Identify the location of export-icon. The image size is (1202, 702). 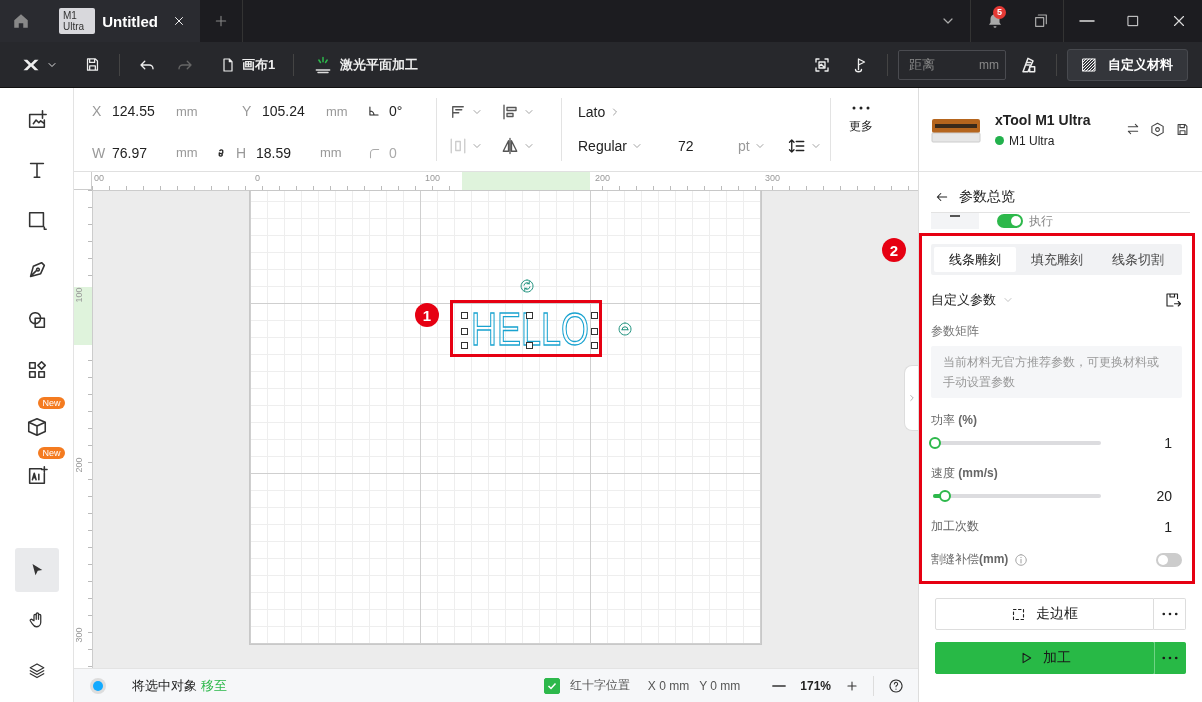
(1173, 300).